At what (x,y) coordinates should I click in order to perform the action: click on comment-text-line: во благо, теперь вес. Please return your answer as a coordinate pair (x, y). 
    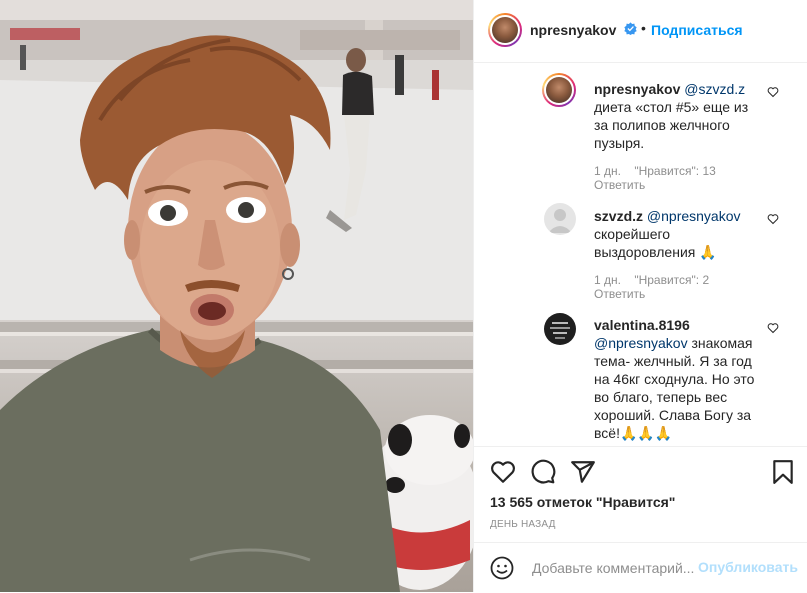
    Looking at the image, I should click on (661, 397).